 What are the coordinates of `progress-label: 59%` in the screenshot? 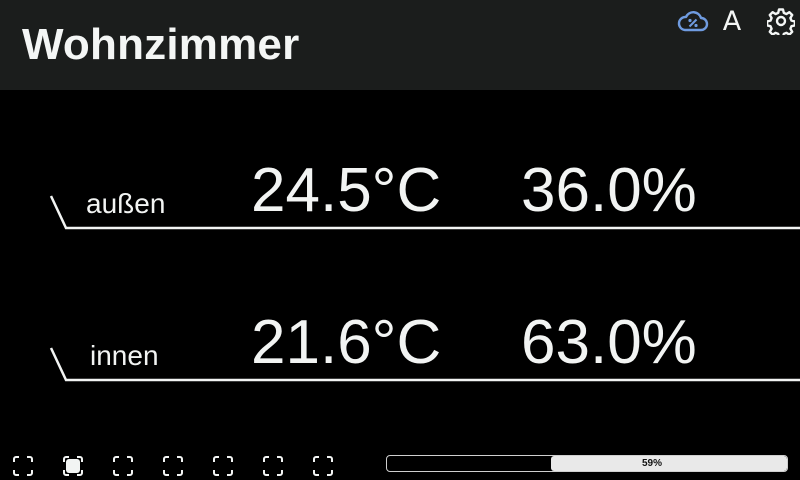 It's located at (651, 463).